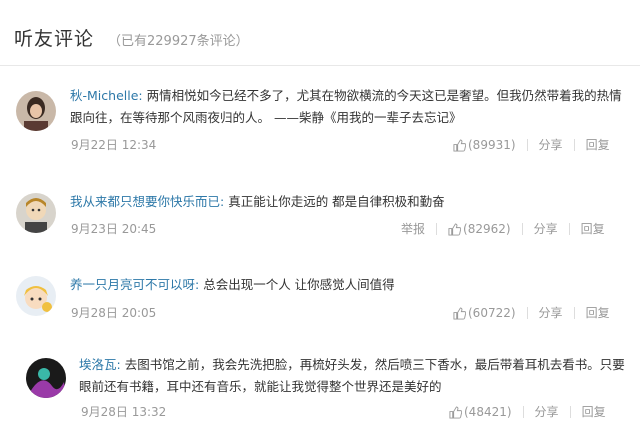 This screenshot has height=428, width=640. Describe the element at coordinates (492, 144) in the screenshot. I see `like-count: (89931)` at that location.